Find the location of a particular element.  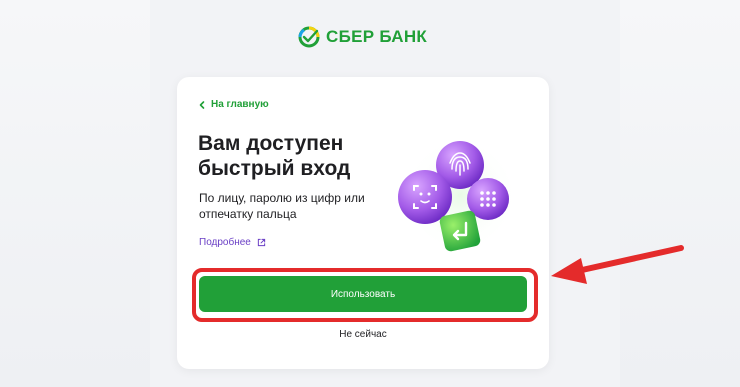

external-link-icon is located at coordinates (261, 242).